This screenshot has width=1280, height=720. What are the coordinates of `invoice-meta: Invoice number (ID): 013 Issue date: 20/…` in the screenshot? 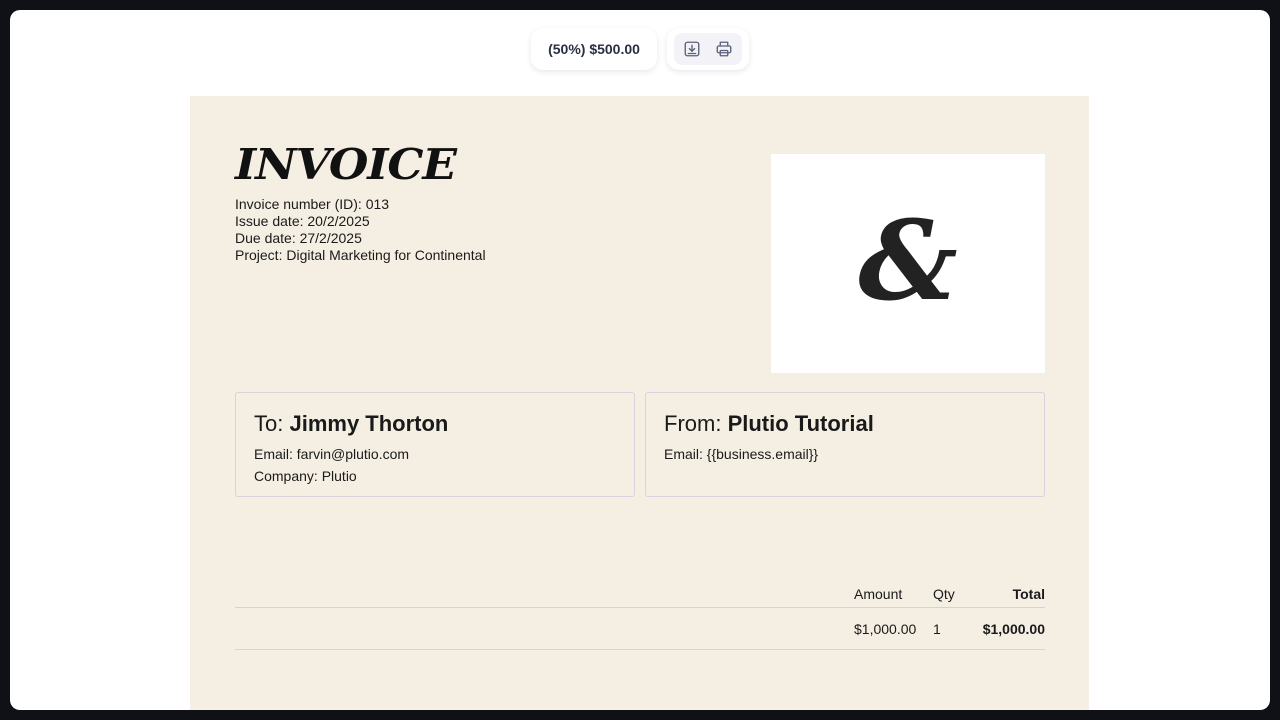 It's located at (360, 230).